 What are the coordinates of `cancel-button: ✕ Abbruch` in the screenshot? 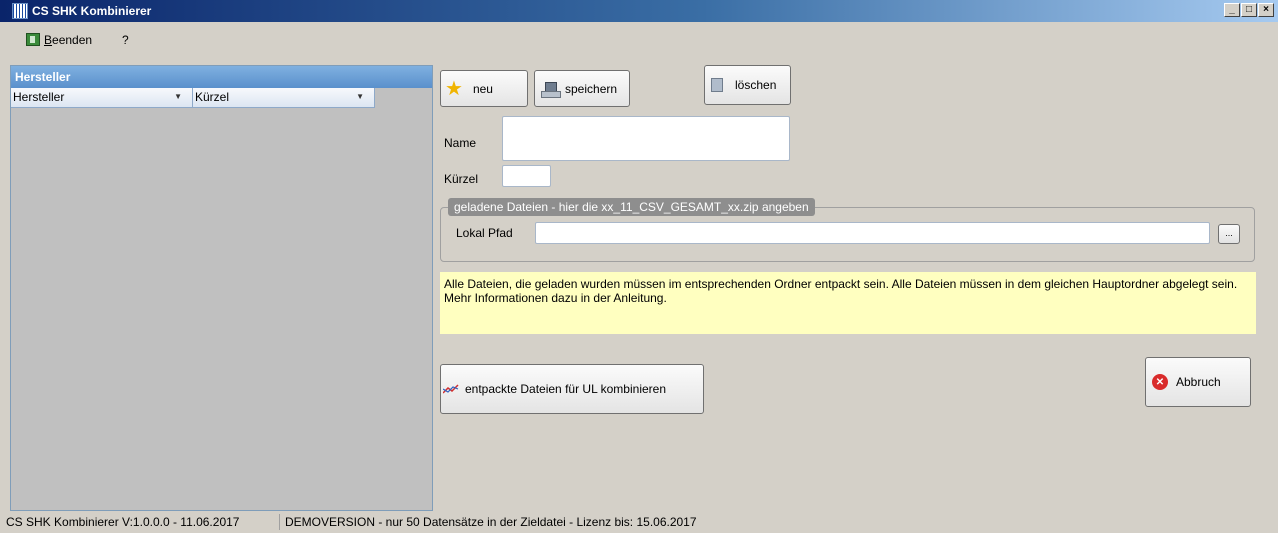 It's located at (1198, 382).